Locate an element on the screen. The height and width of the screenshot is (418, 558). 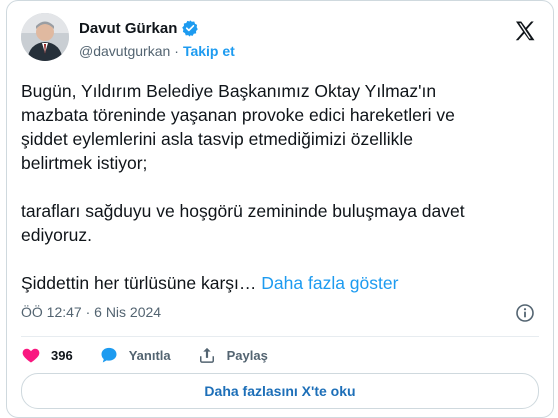
display-name: Davut Gürkan is located at coordinates (128, 28).